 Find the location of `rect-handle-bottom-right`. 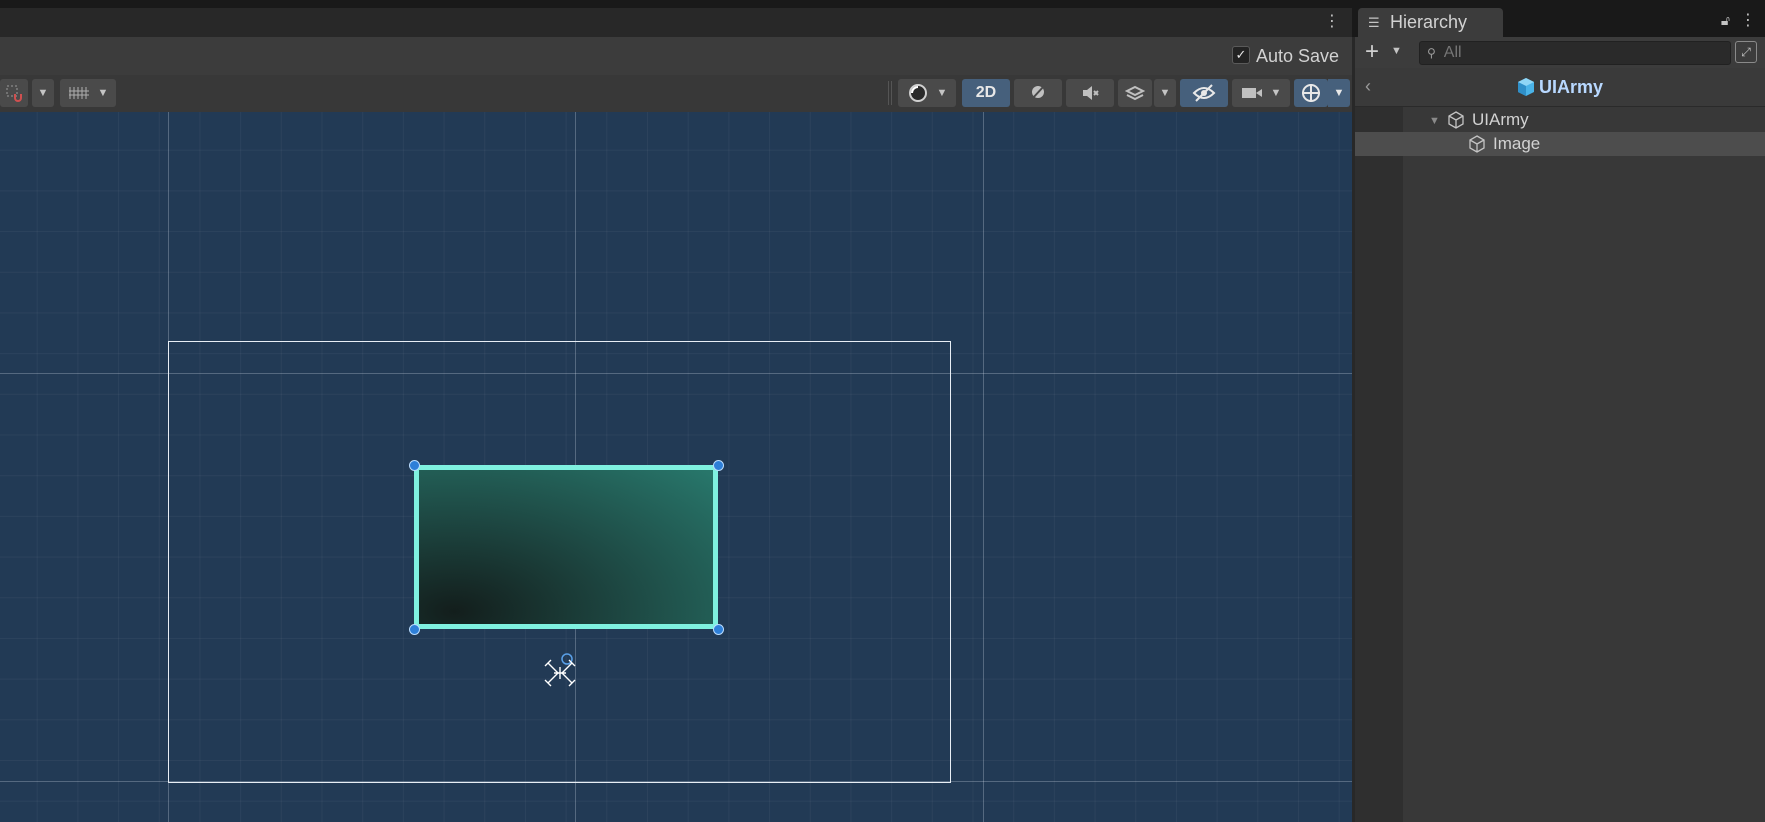

rect-handle-bottom-right is located at coordinates (718, 629).